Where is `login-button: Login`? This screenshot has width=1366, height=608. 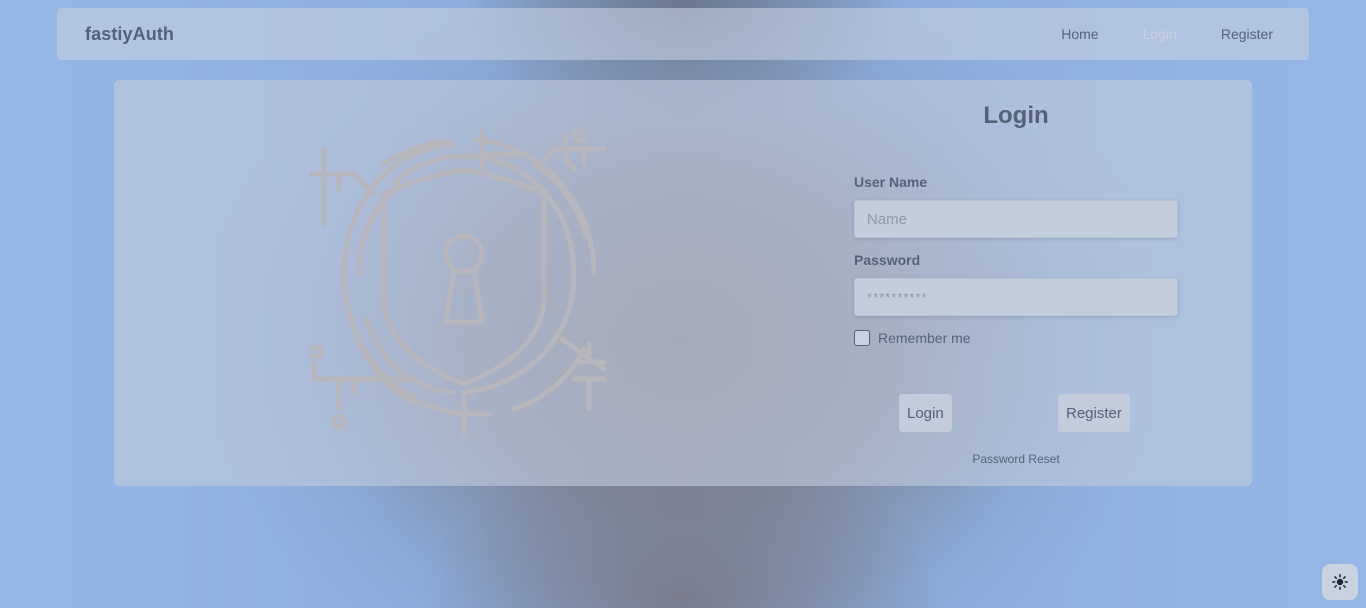 login-button: Login is located at coordinates (925, 413).